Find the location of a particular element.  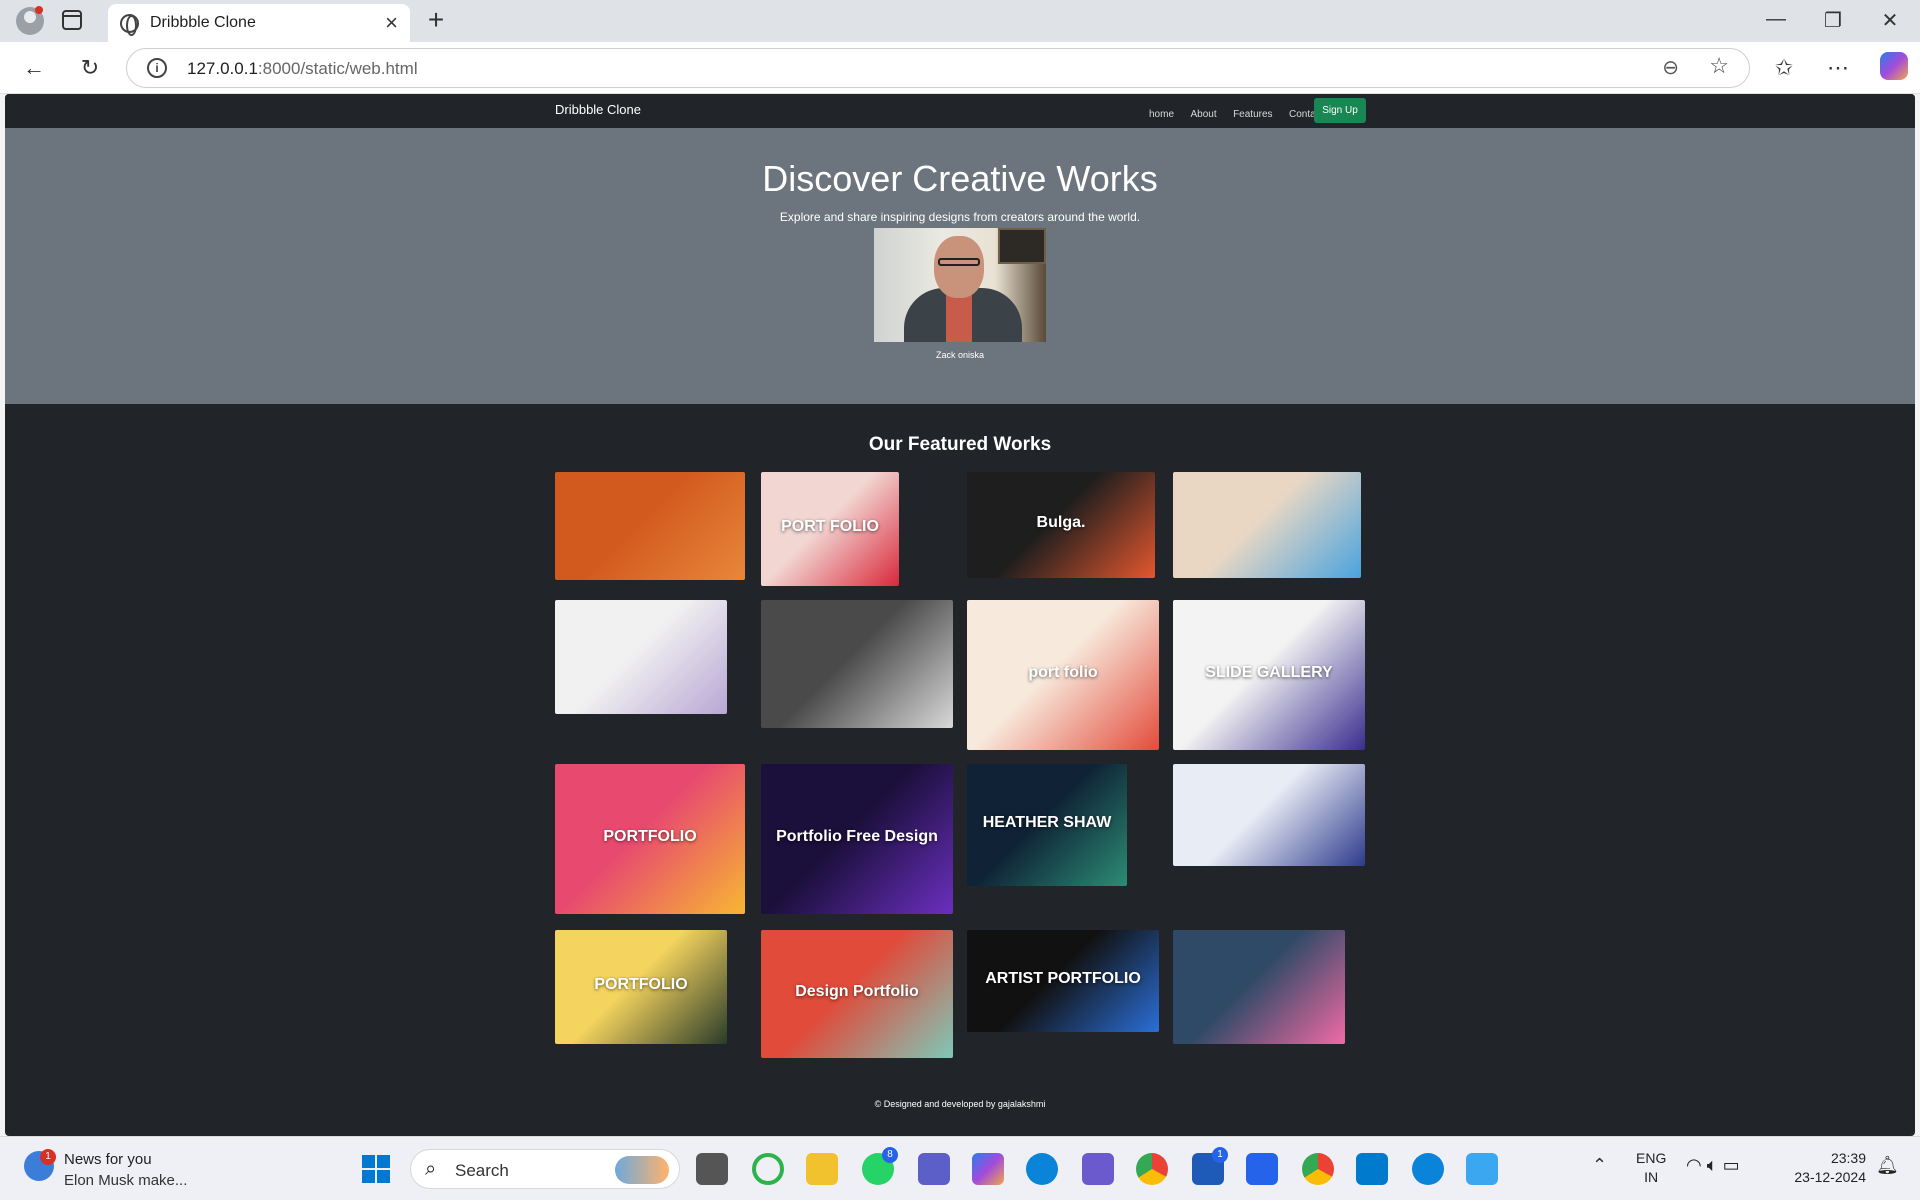

tab-actions-icon is located at coordinates (72, 20).